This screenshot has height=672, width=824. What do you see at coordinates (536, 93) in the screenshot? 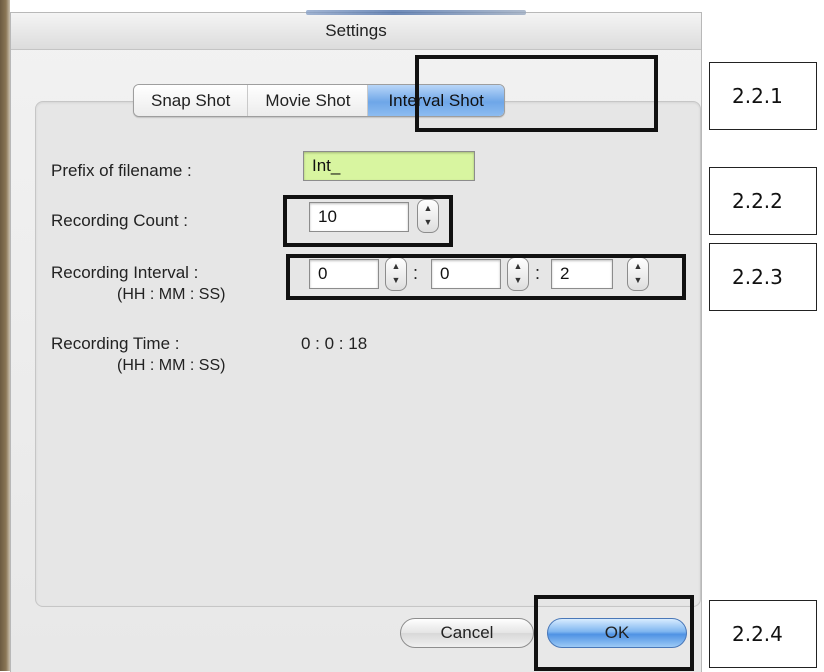
I see `tabs-highlight-box` at bounding box center [536, 93].